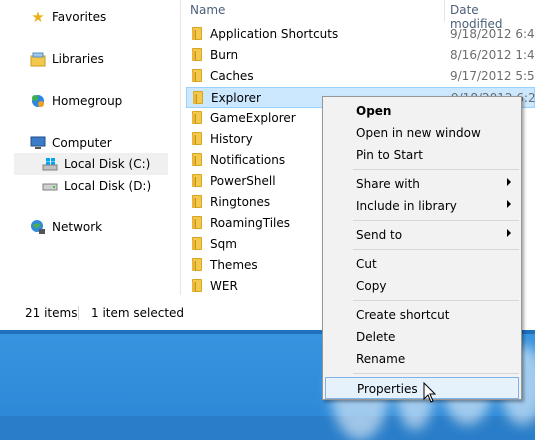  I want to click on file-name: Ringtones, so click(240, 202).